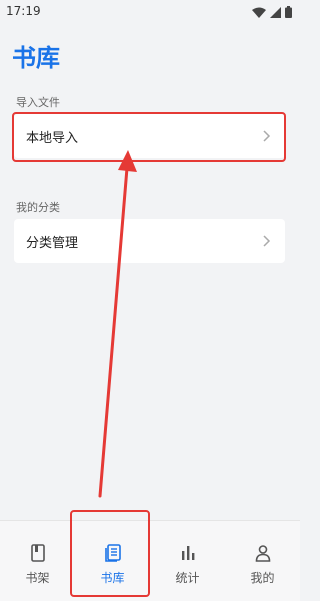 The image size is (320, 601). I want to click on bottom-tab-bar: 书架 书库 统计 我的, so click(150, 560).